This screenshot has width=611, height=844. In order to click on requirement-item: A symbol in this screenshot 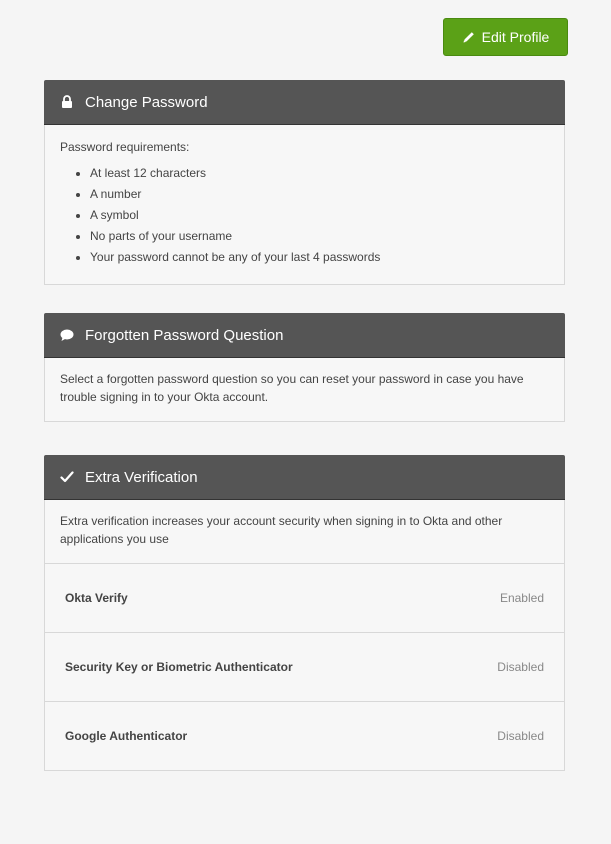, I will do `click(319, 215)`.